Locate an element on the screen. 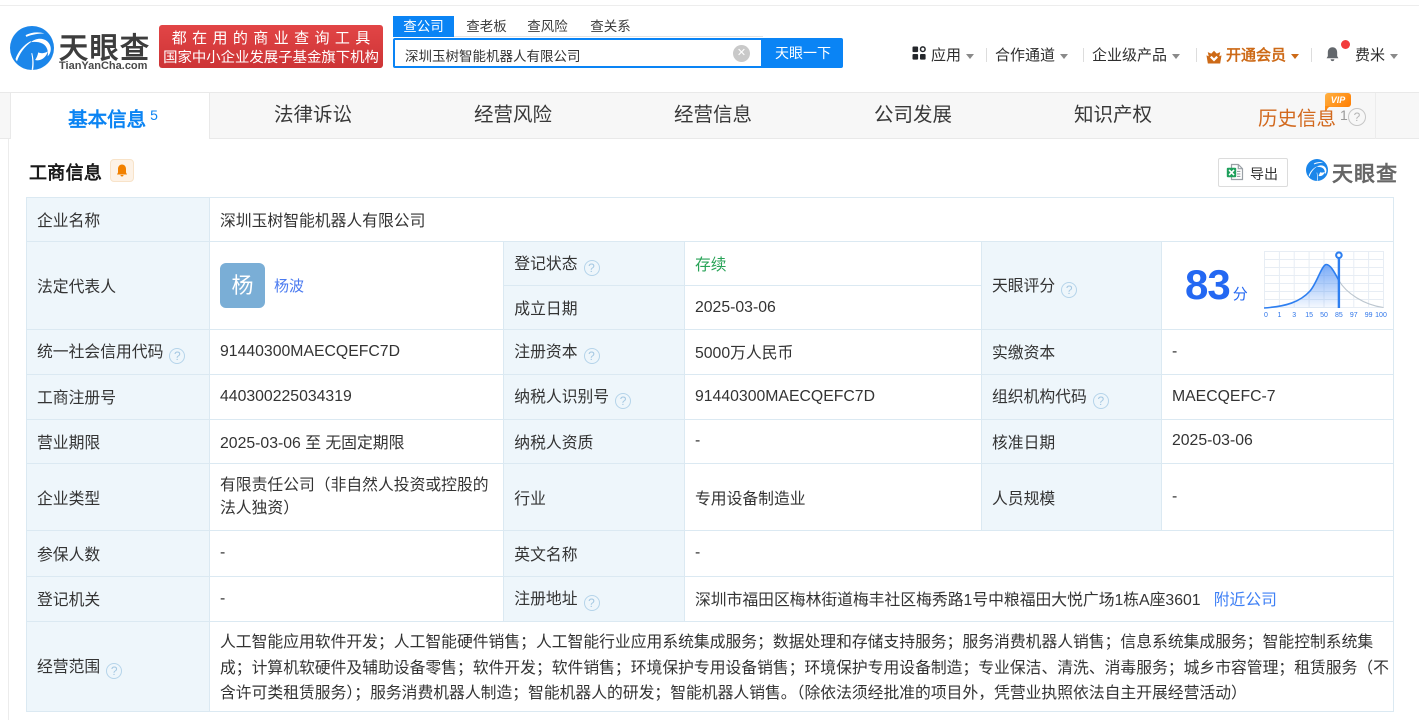 Image resolution: width=1419 pixels, height=720 pixels. svg-text: 100 is located at coordinates (1381, 315).